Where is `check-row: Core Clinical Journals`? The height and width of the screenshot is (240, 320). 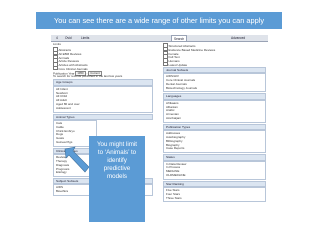
check-row: Core Clinical Journals is located at coordinates (103, 68).